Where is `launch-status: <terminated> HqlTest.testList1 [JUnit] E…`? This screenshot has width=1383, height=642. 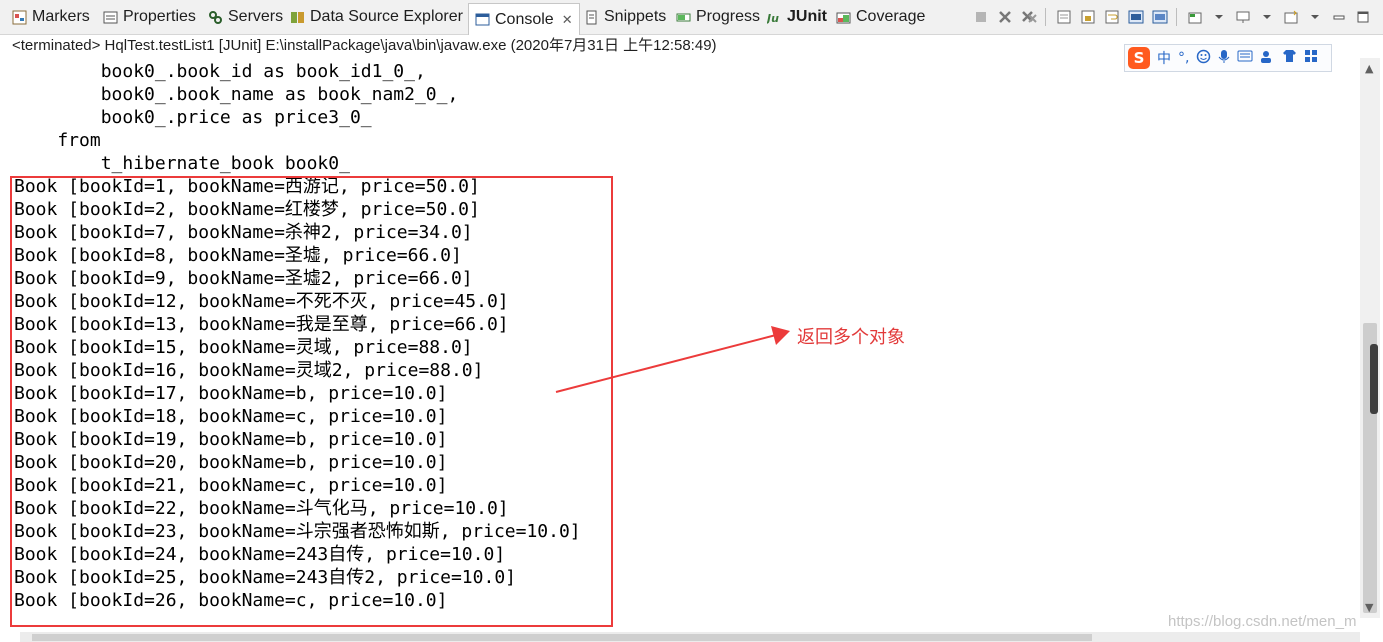
launch-status: <terminated> HqlTest.testList1 [JUnit] E… is located at coordinates (364, 45).